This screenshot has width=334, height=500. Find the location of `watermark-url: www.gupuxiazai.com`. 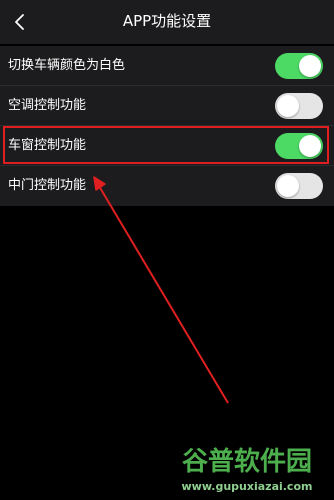

watermark-url: www.gupuxiazai.com is located at coordinates (247, 486).